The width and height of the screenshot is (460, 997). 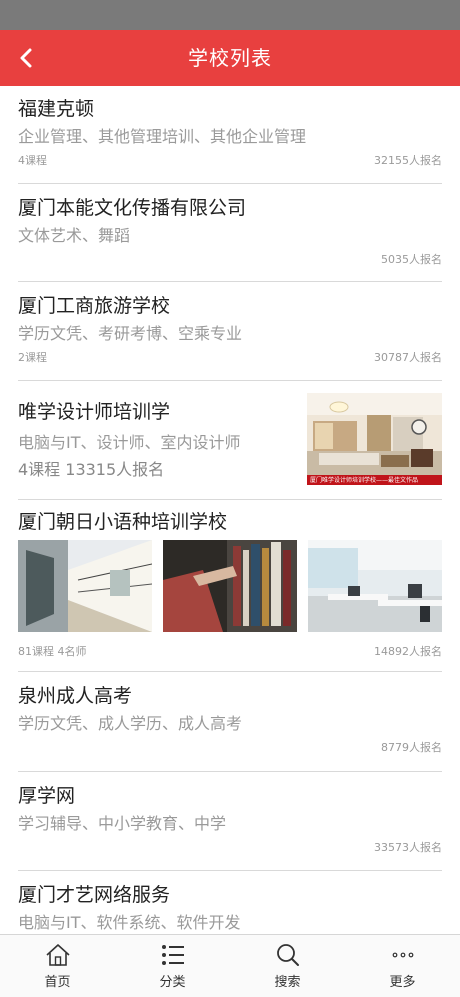 What do you see at coordinates (47, 796) in the screenshot?
I see `school-name: 厚学网` at bounding box center [47, 796].